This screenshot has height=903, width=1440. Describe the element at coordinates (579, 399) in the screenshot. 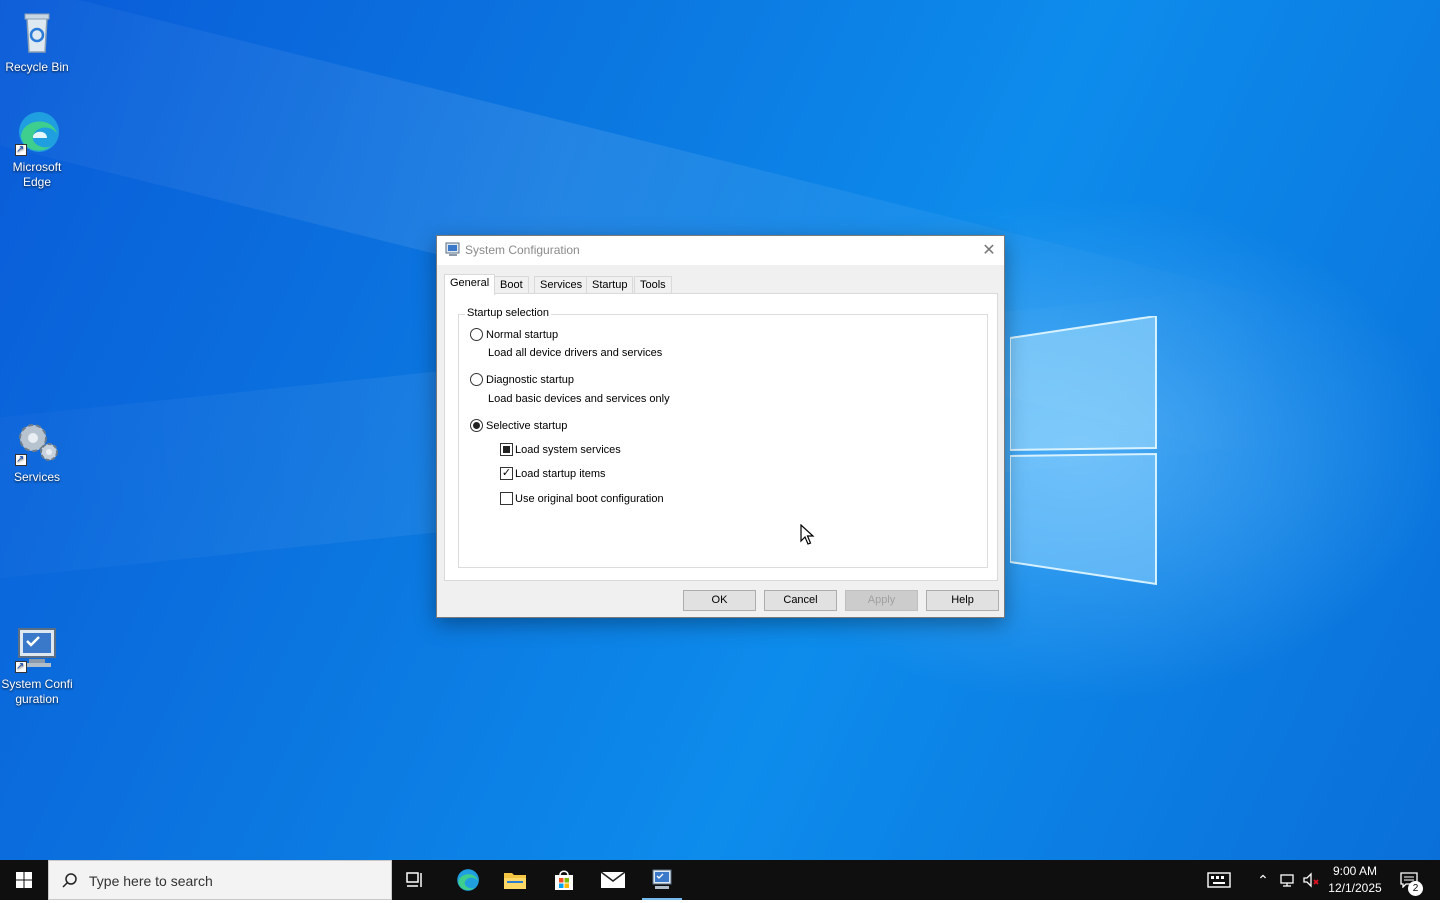

I see `diagnostic-startup-description: Load basic devices and services only` at that location.